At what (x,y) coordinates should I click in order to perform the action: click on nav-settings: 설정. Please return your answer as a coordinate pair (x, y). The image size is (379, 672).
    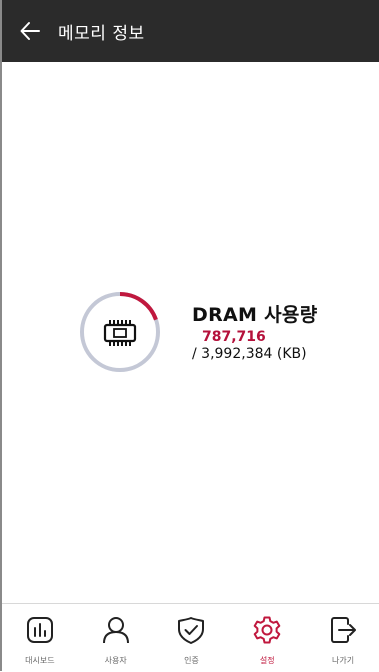
    Looking at the image, I should click on (267, 638).